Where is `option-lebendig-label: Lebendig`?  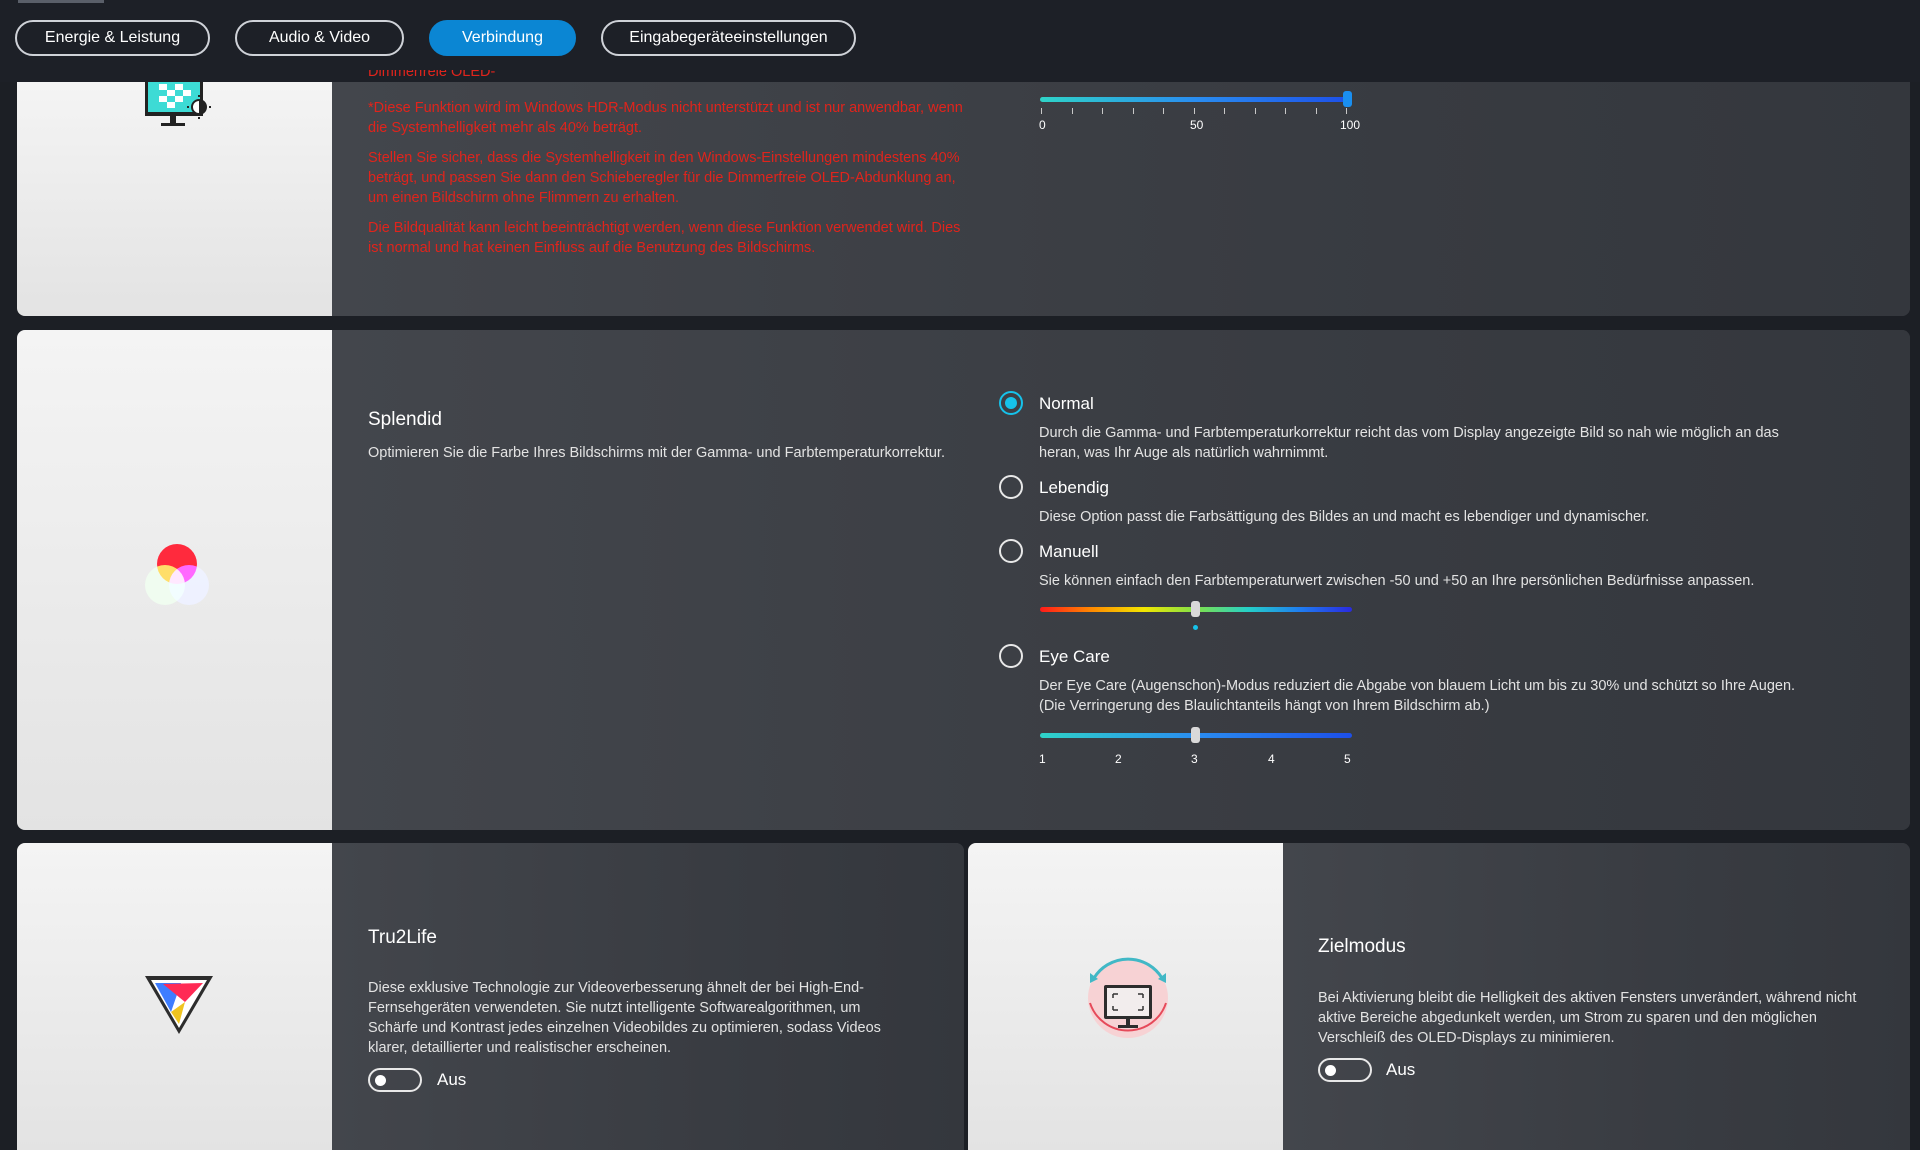
option-lebendig-label: Lebendig is located at coordinates (1074, 488).